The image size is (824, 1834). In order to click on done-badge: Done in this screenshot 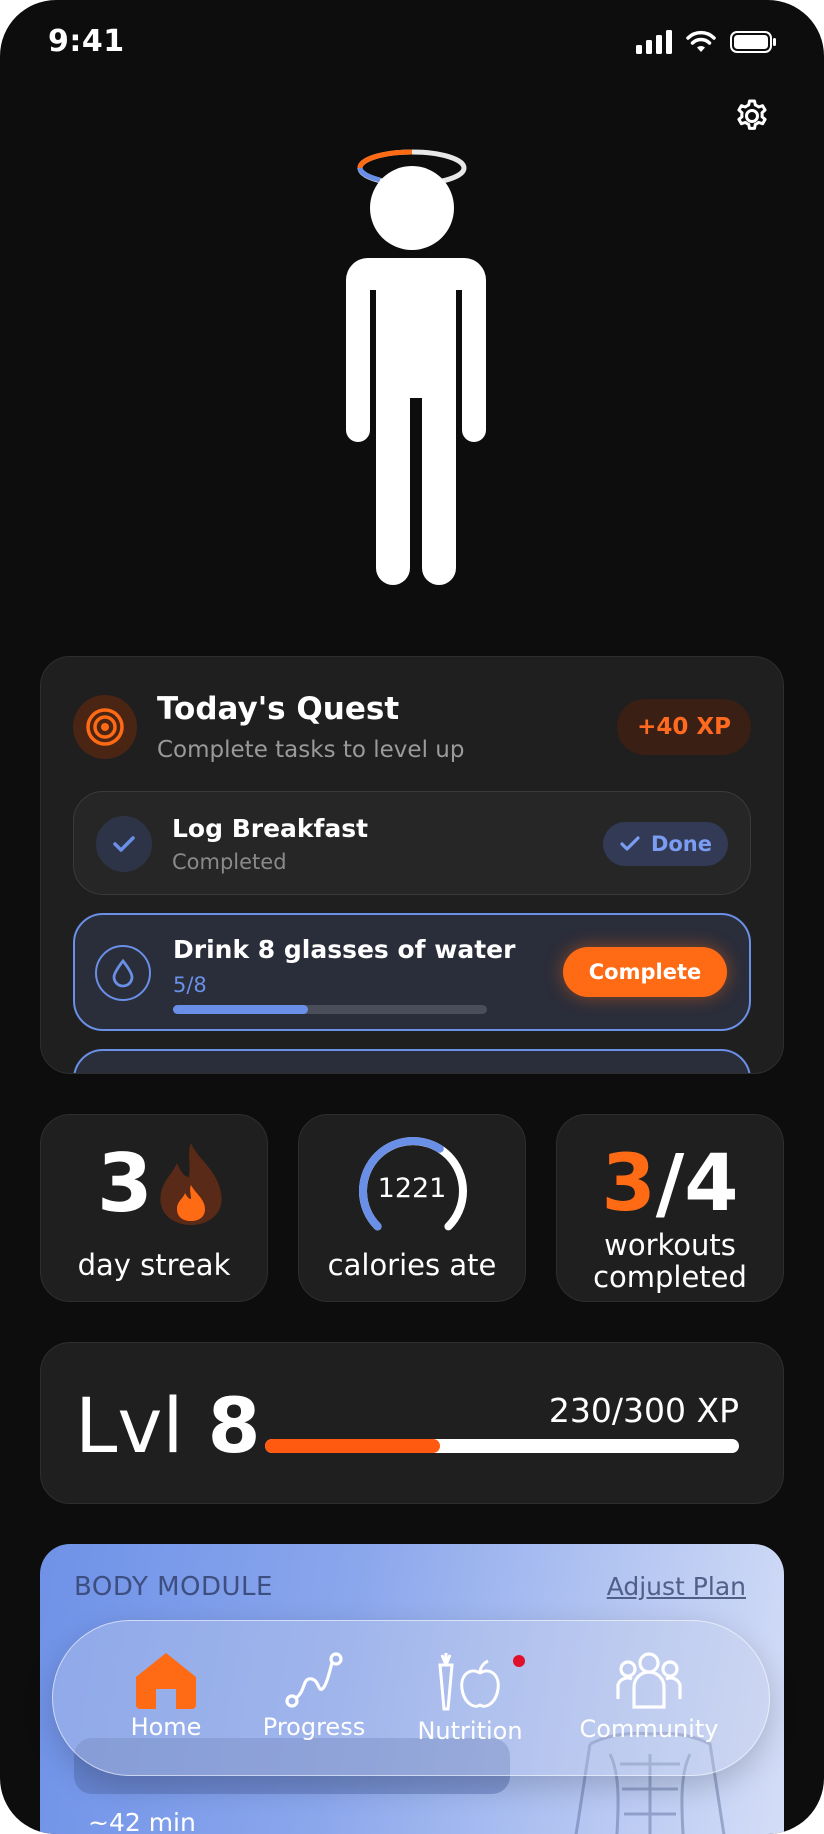, I will do `click(665, 844)`.